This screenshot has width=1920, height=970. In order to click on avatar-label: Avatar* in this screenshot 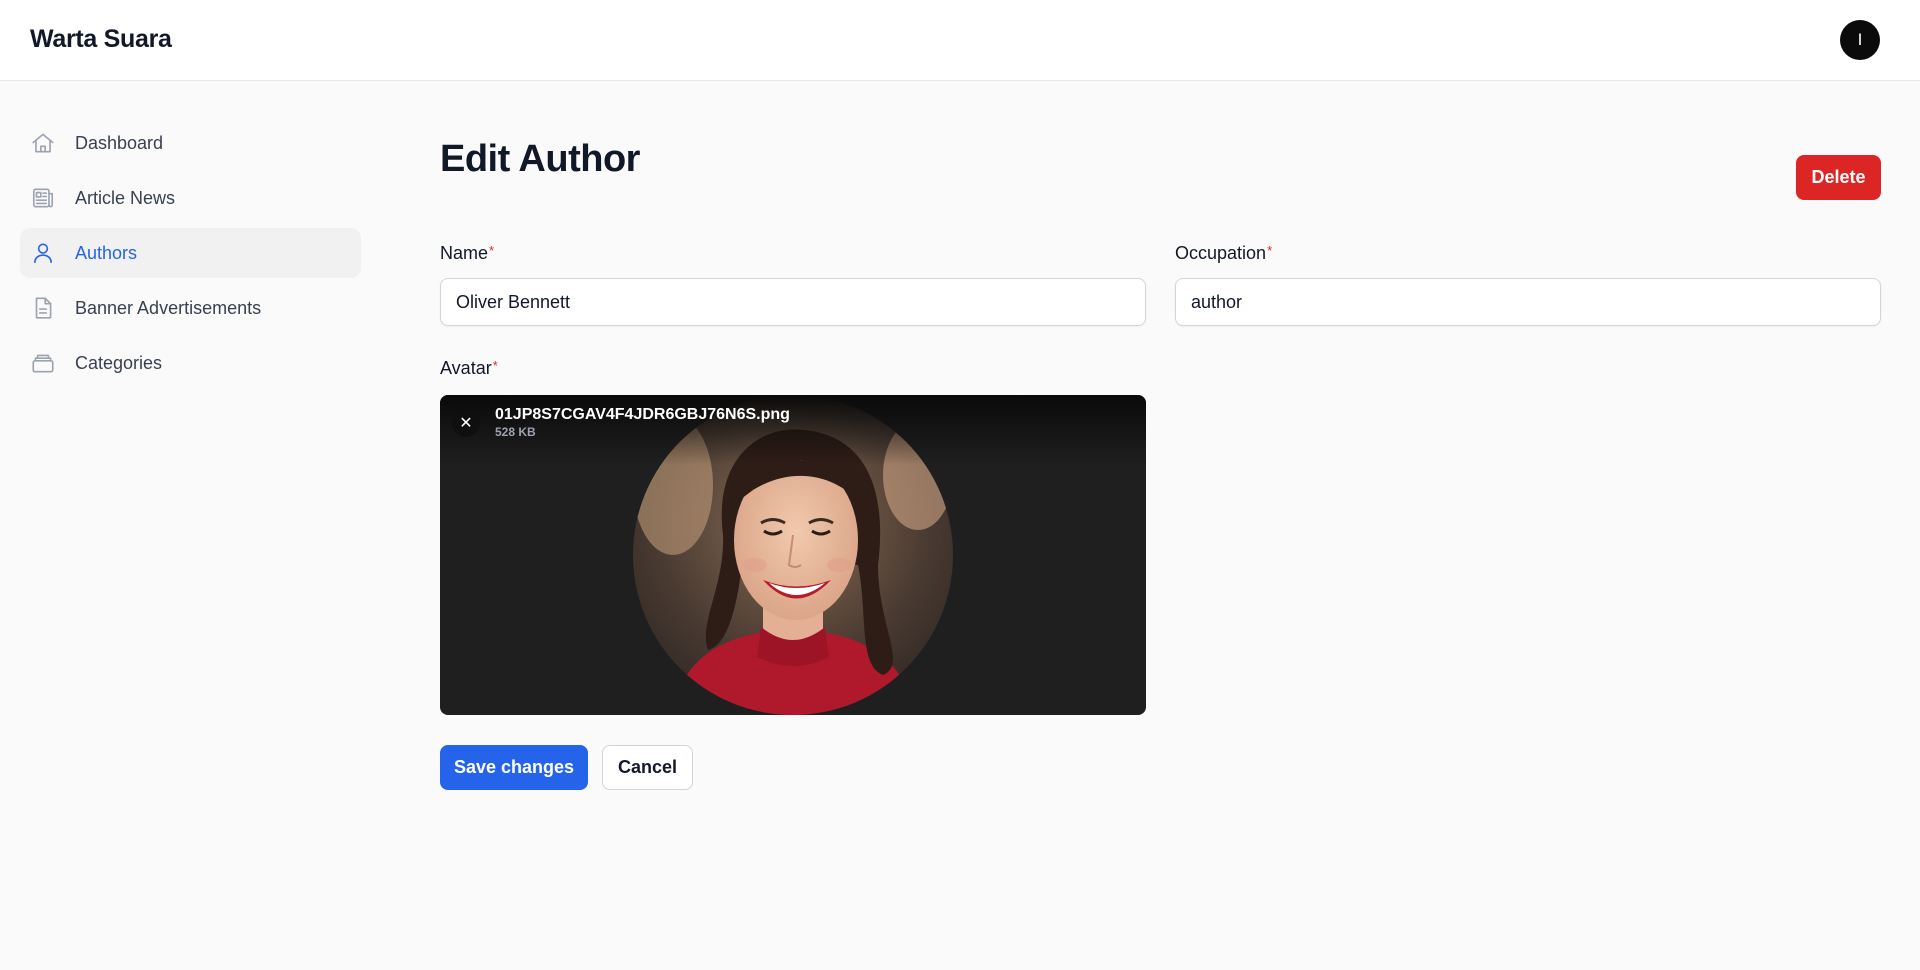, I will do `click(469, 368)`.